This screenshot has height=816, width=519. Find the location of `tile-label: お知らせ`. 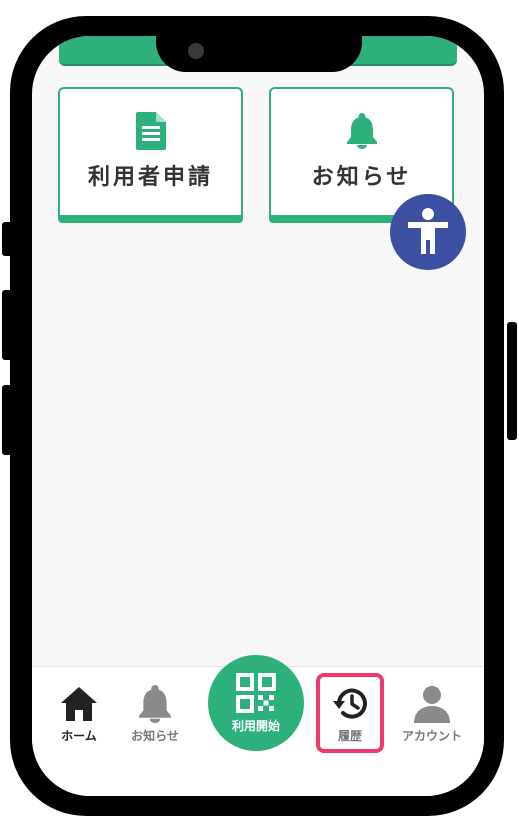

tile-label: お知らせ is located at coordinates (361, 177).